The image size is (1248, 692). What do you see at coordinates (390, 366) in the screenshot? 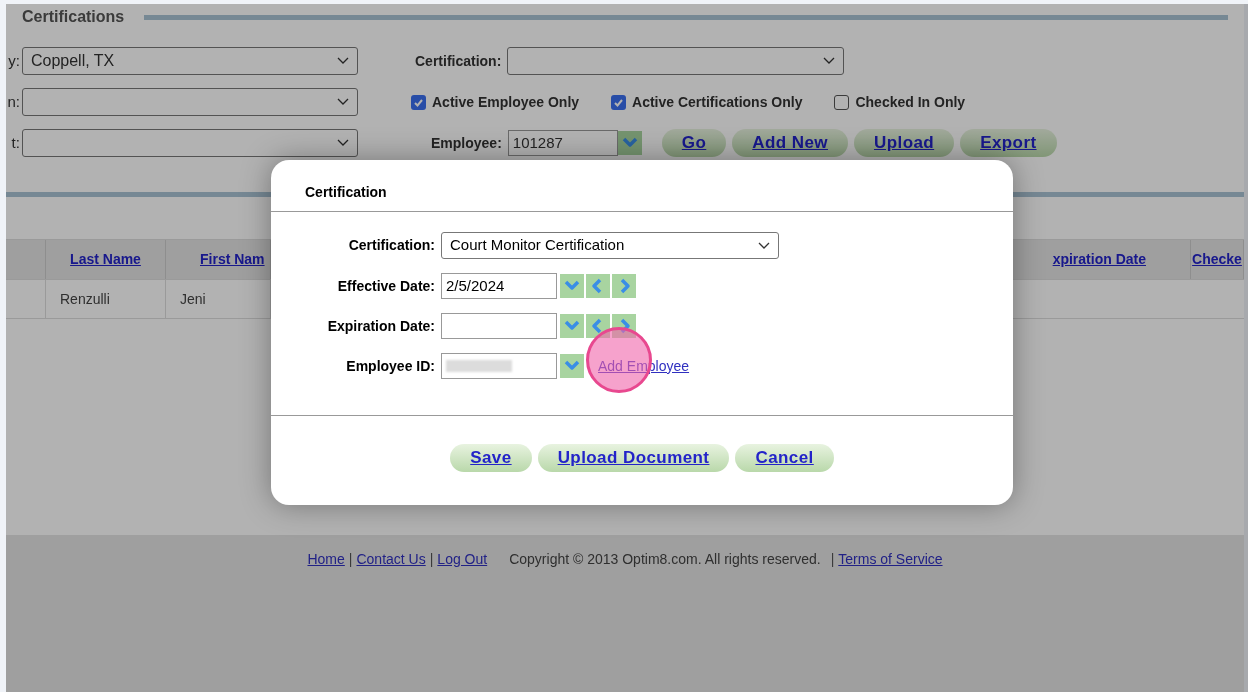
I see `field-label: Employee ID:` at bounding box center [390, 366].